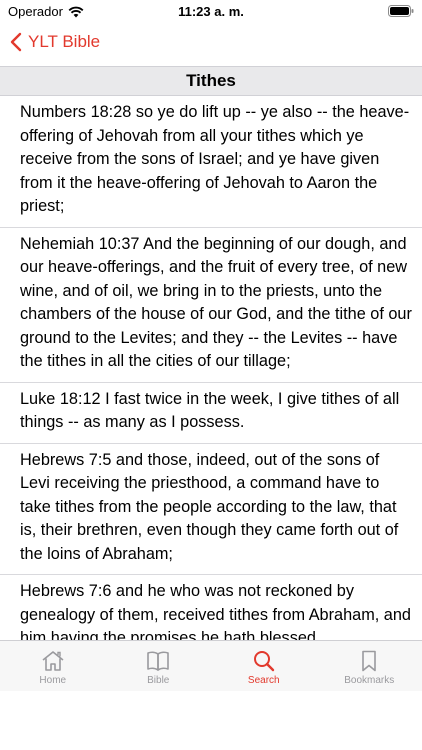 This screenshot has height=750, width=422. I want to click on tab-label: Bible, so click(158, 680).